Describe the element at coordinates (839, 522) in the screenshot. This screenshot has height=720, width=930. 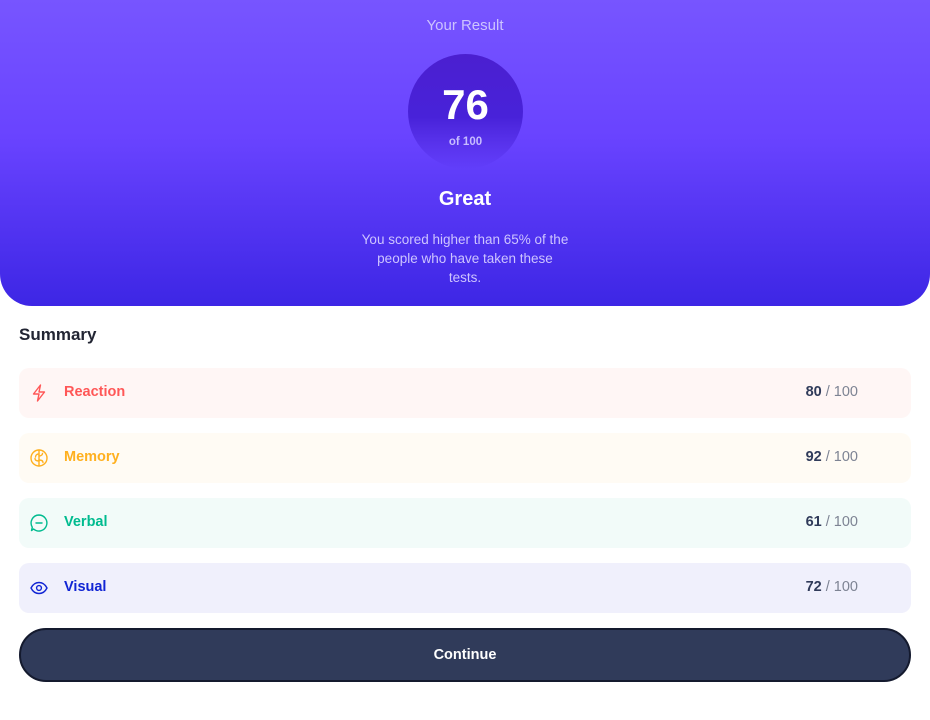
I see `score-max-verbal: / 100` at that location.